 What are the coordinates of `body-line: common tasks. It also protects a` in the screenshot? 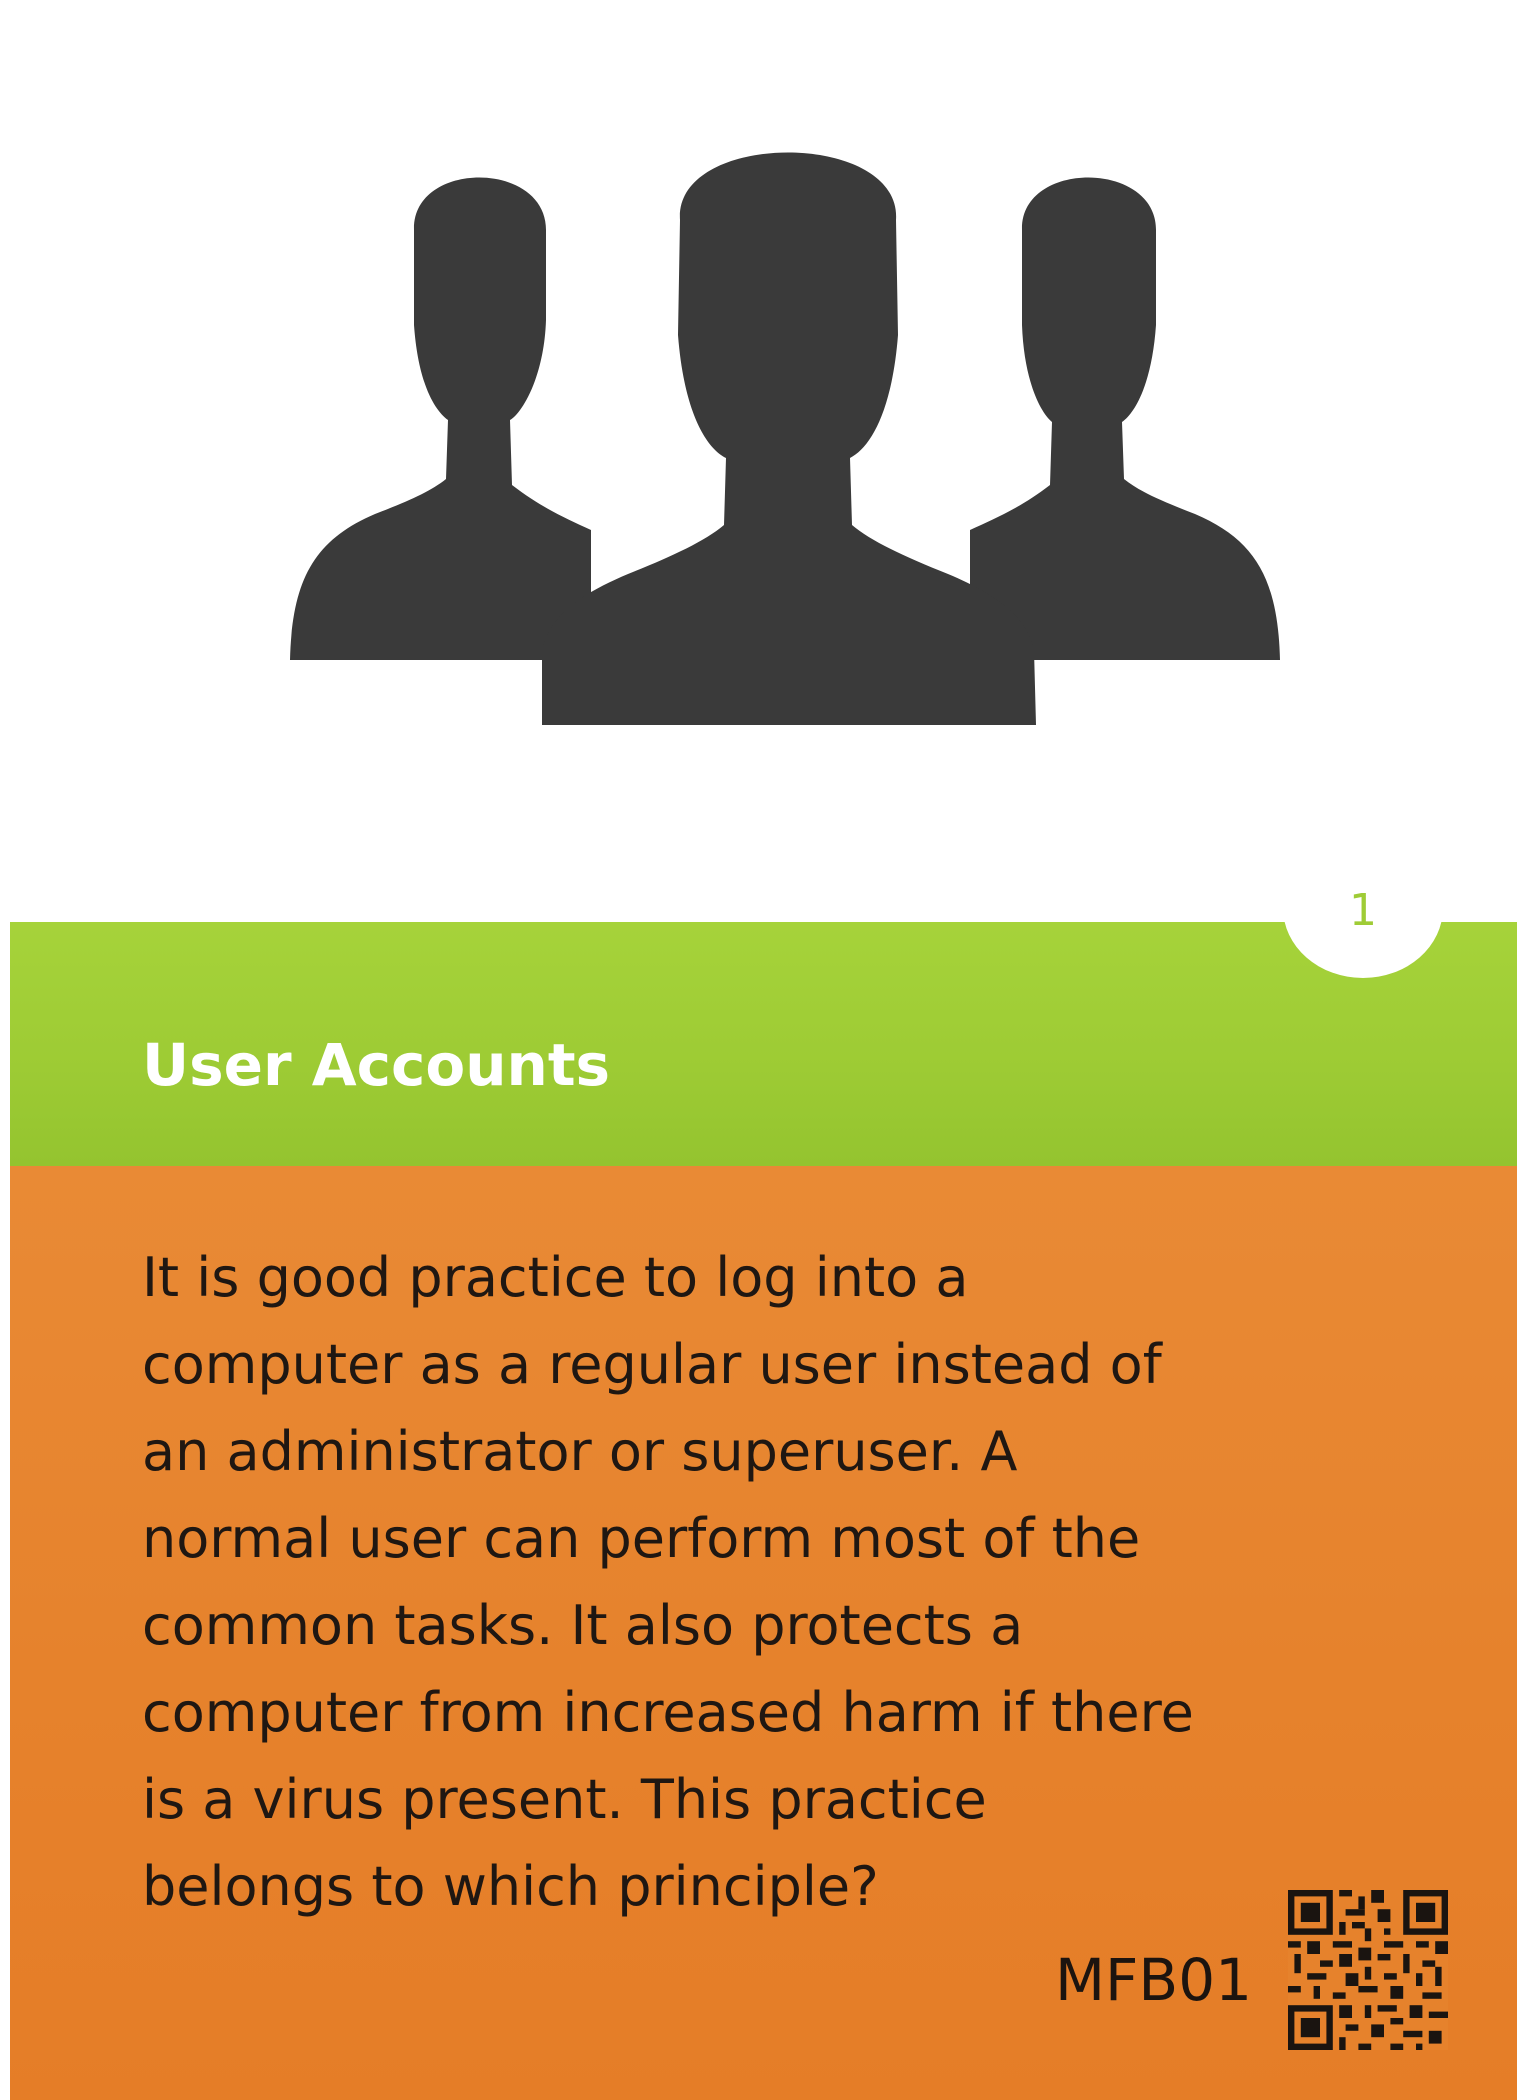 It's located at (583, 1625).